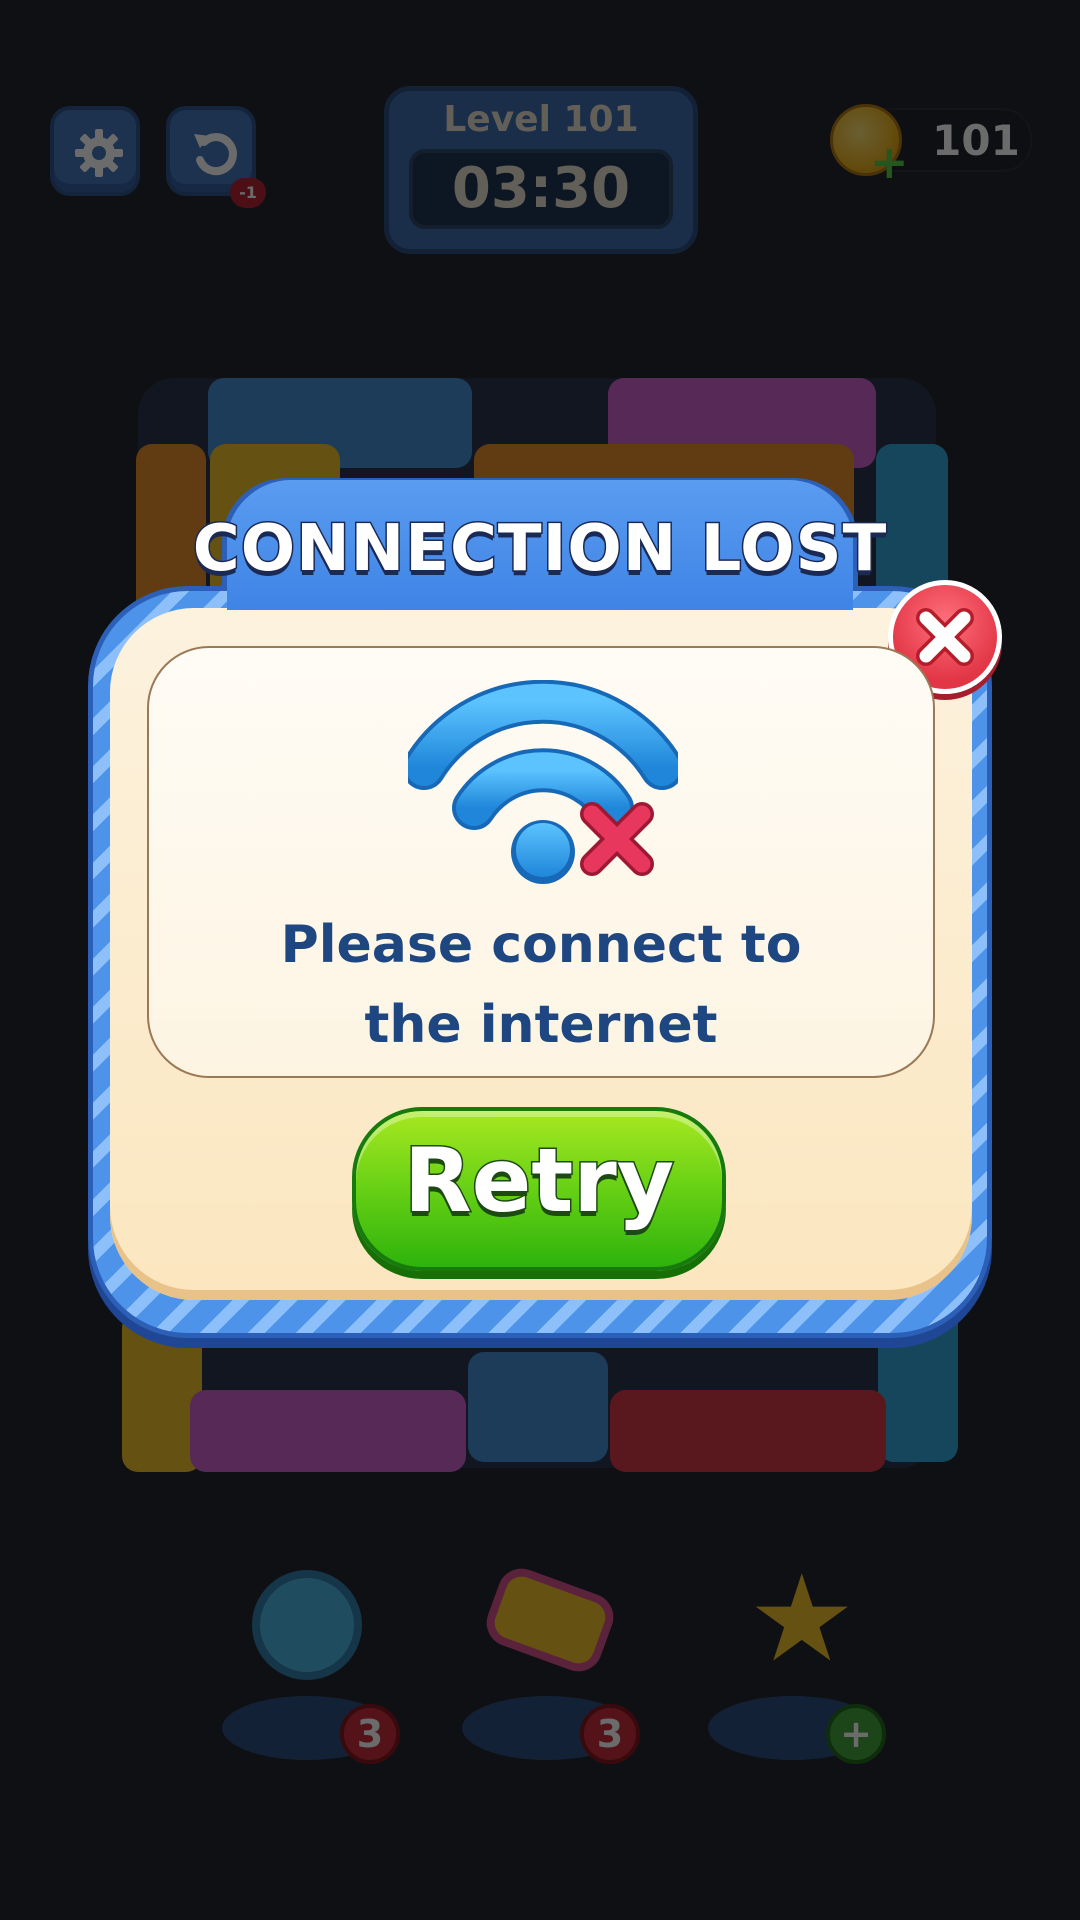  Describe the element at coordinates (538, 1181) in the screenshot. I see `retry-label: Retry` at that location.